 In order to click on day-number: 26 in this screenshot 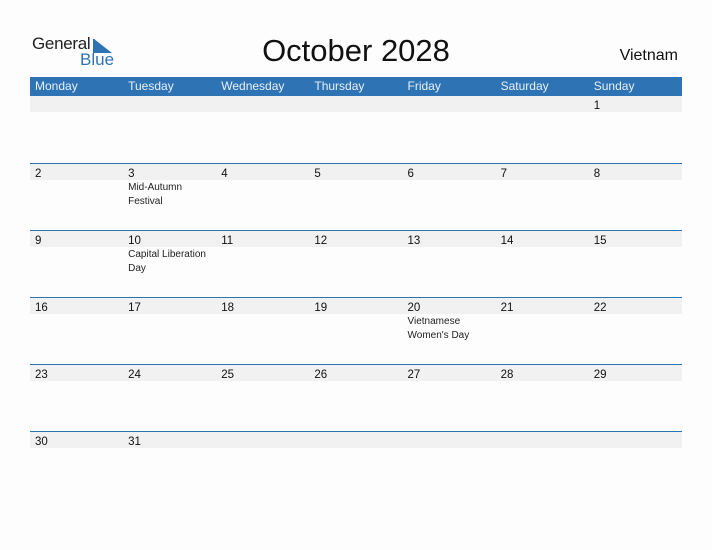, I will do `click(321, 375)`.